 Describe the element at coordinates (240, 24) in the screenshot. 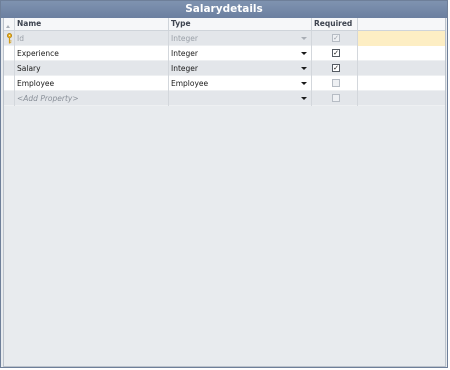

I see `column-header-type: Type` at that location.